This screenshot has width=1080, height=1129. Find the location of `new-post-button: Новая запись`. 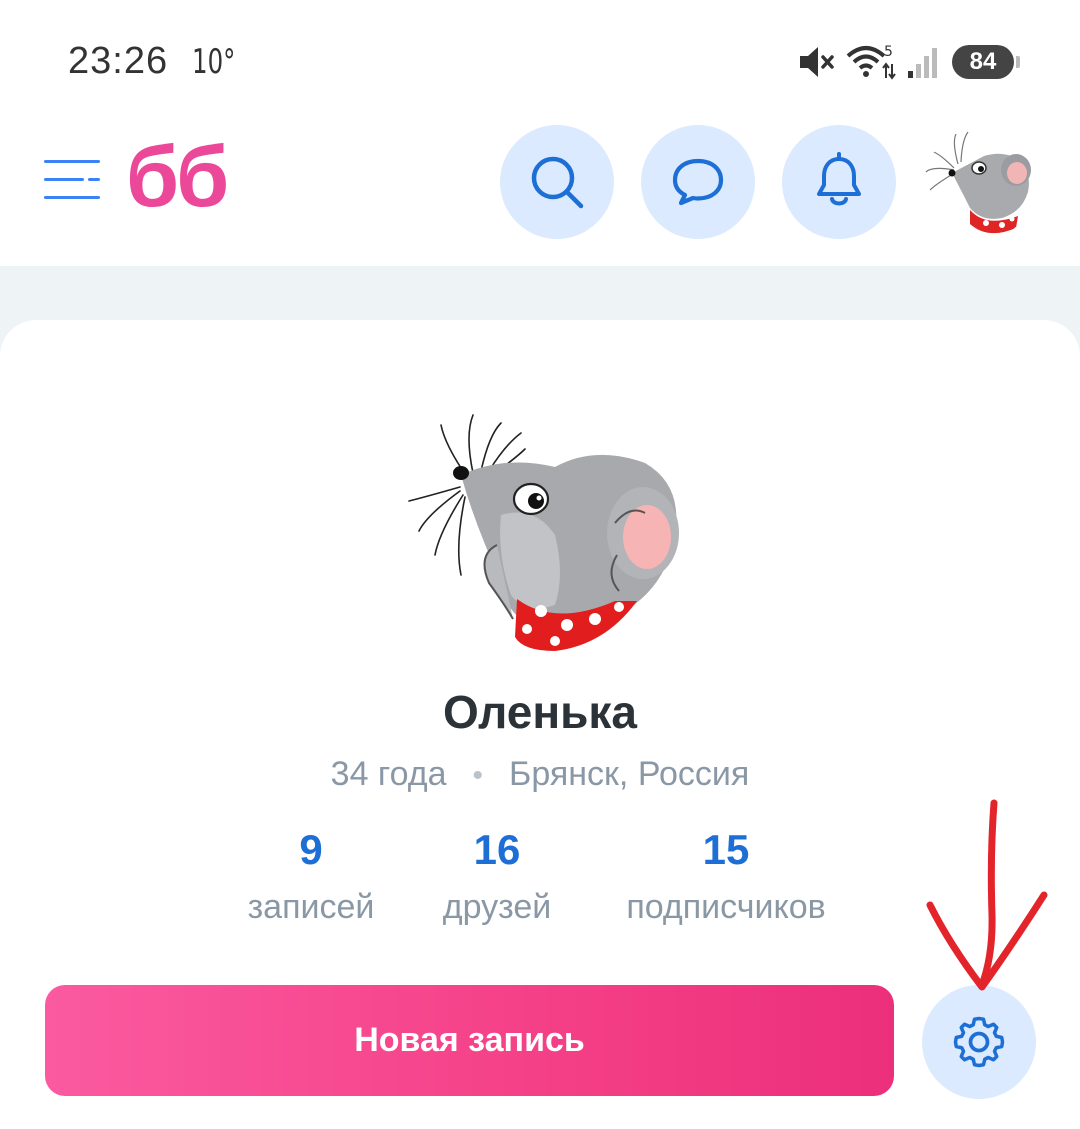

new-post-button: Новая запись is located at coordinates (469, 1040).